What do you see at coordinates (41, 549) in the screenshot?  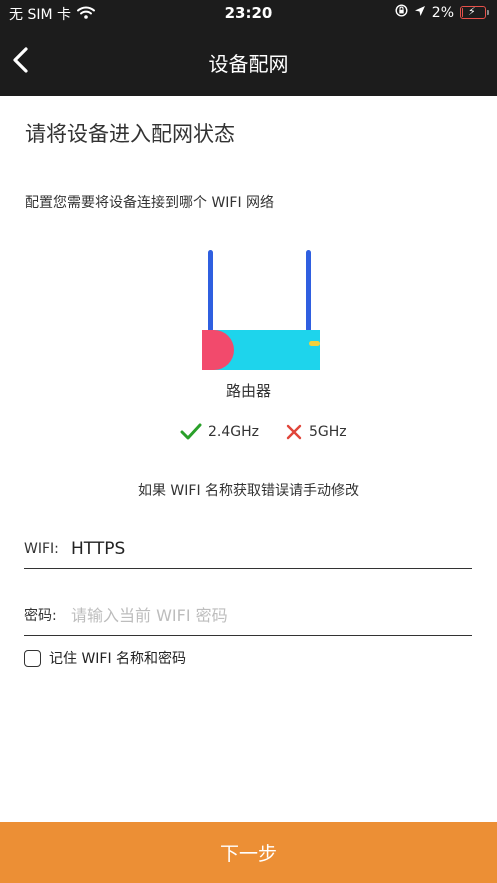 I see `wifi-label: WIFI:` at bounding box center [41, 549].